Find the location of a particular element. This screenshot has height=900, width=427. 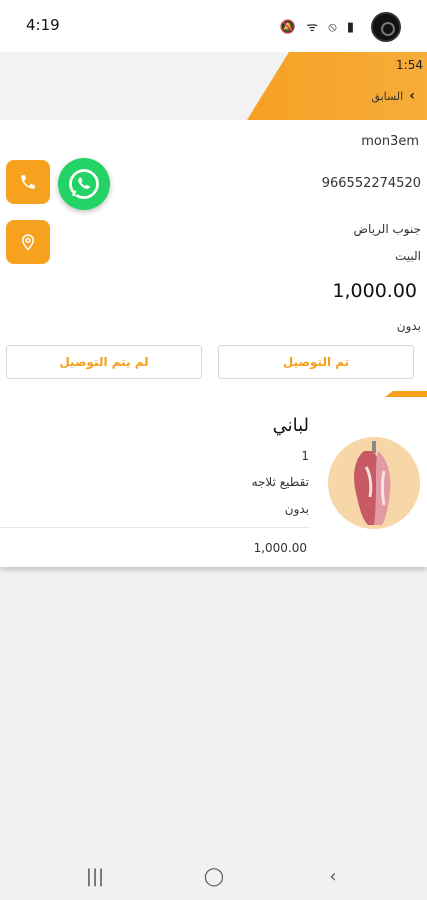

back-icon: ‹ is located at coordinates (333, 876).